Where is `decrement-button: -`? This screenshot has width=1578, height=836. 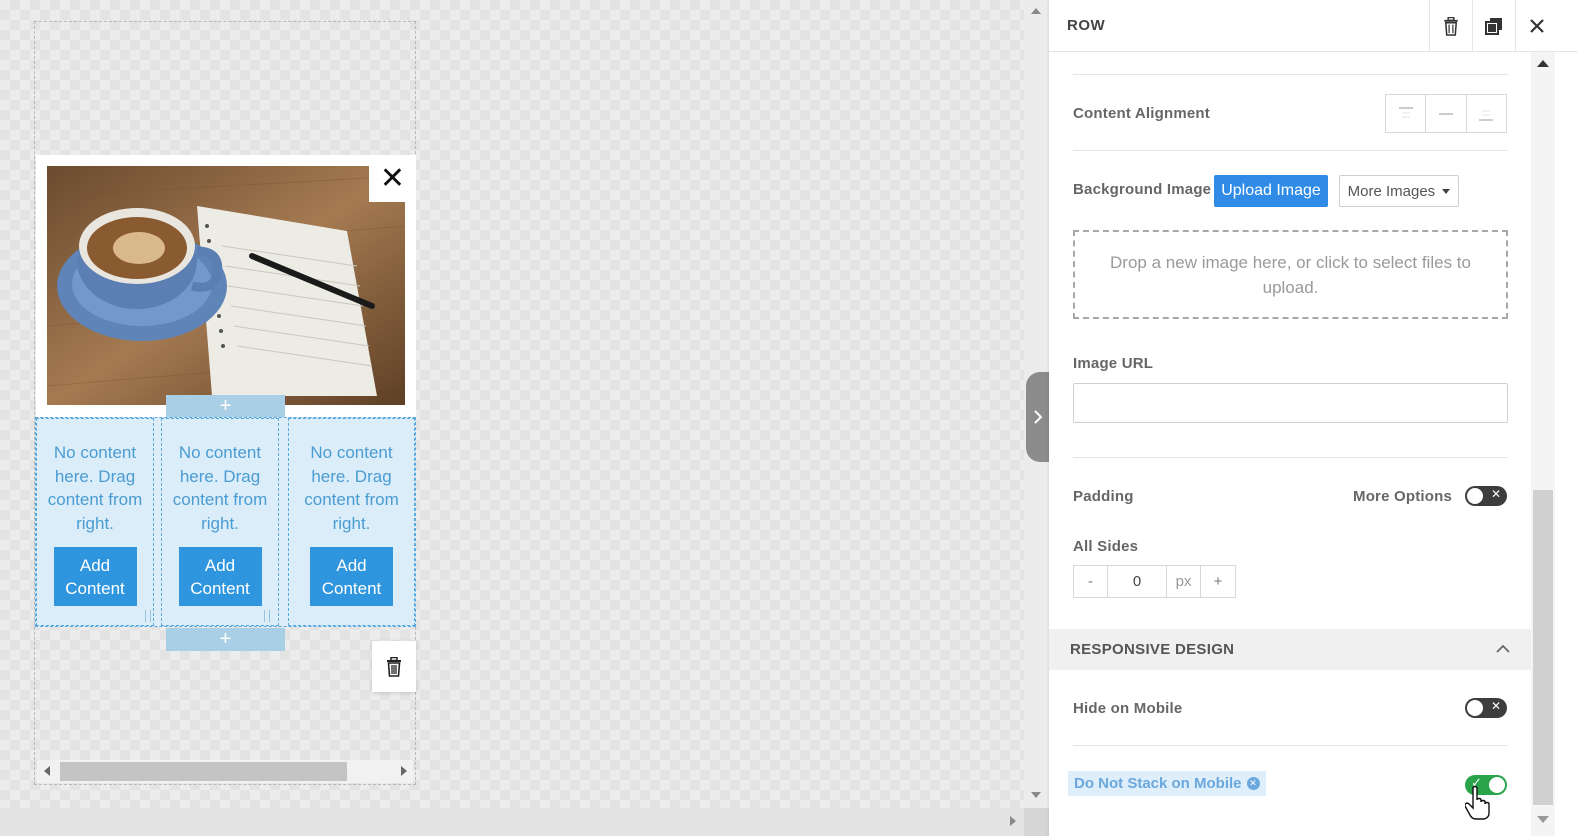 decrement-button: - is located at coordinates (1091, 581).